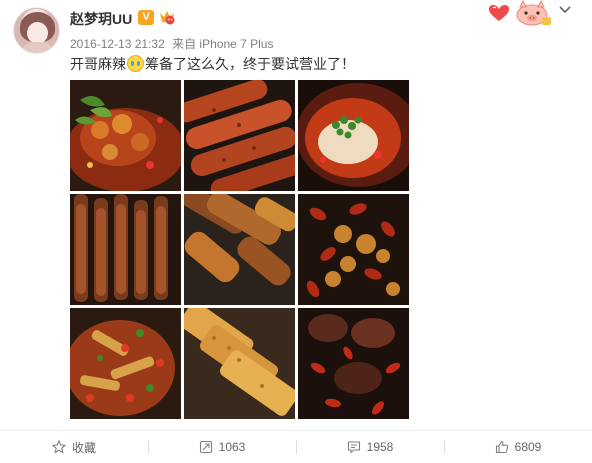 The height and width of the screenshot is (463, 592). What do you see at coordinates (239, 135) in the screenshot?
I see `photo-grilled-sausages` at bounding box center [239, 135].